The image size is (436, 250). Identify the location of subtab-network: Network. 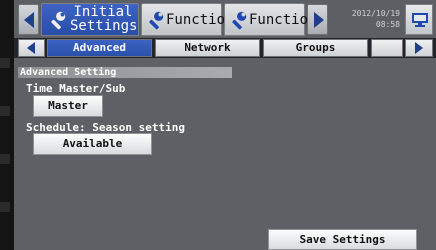
(207, 48).